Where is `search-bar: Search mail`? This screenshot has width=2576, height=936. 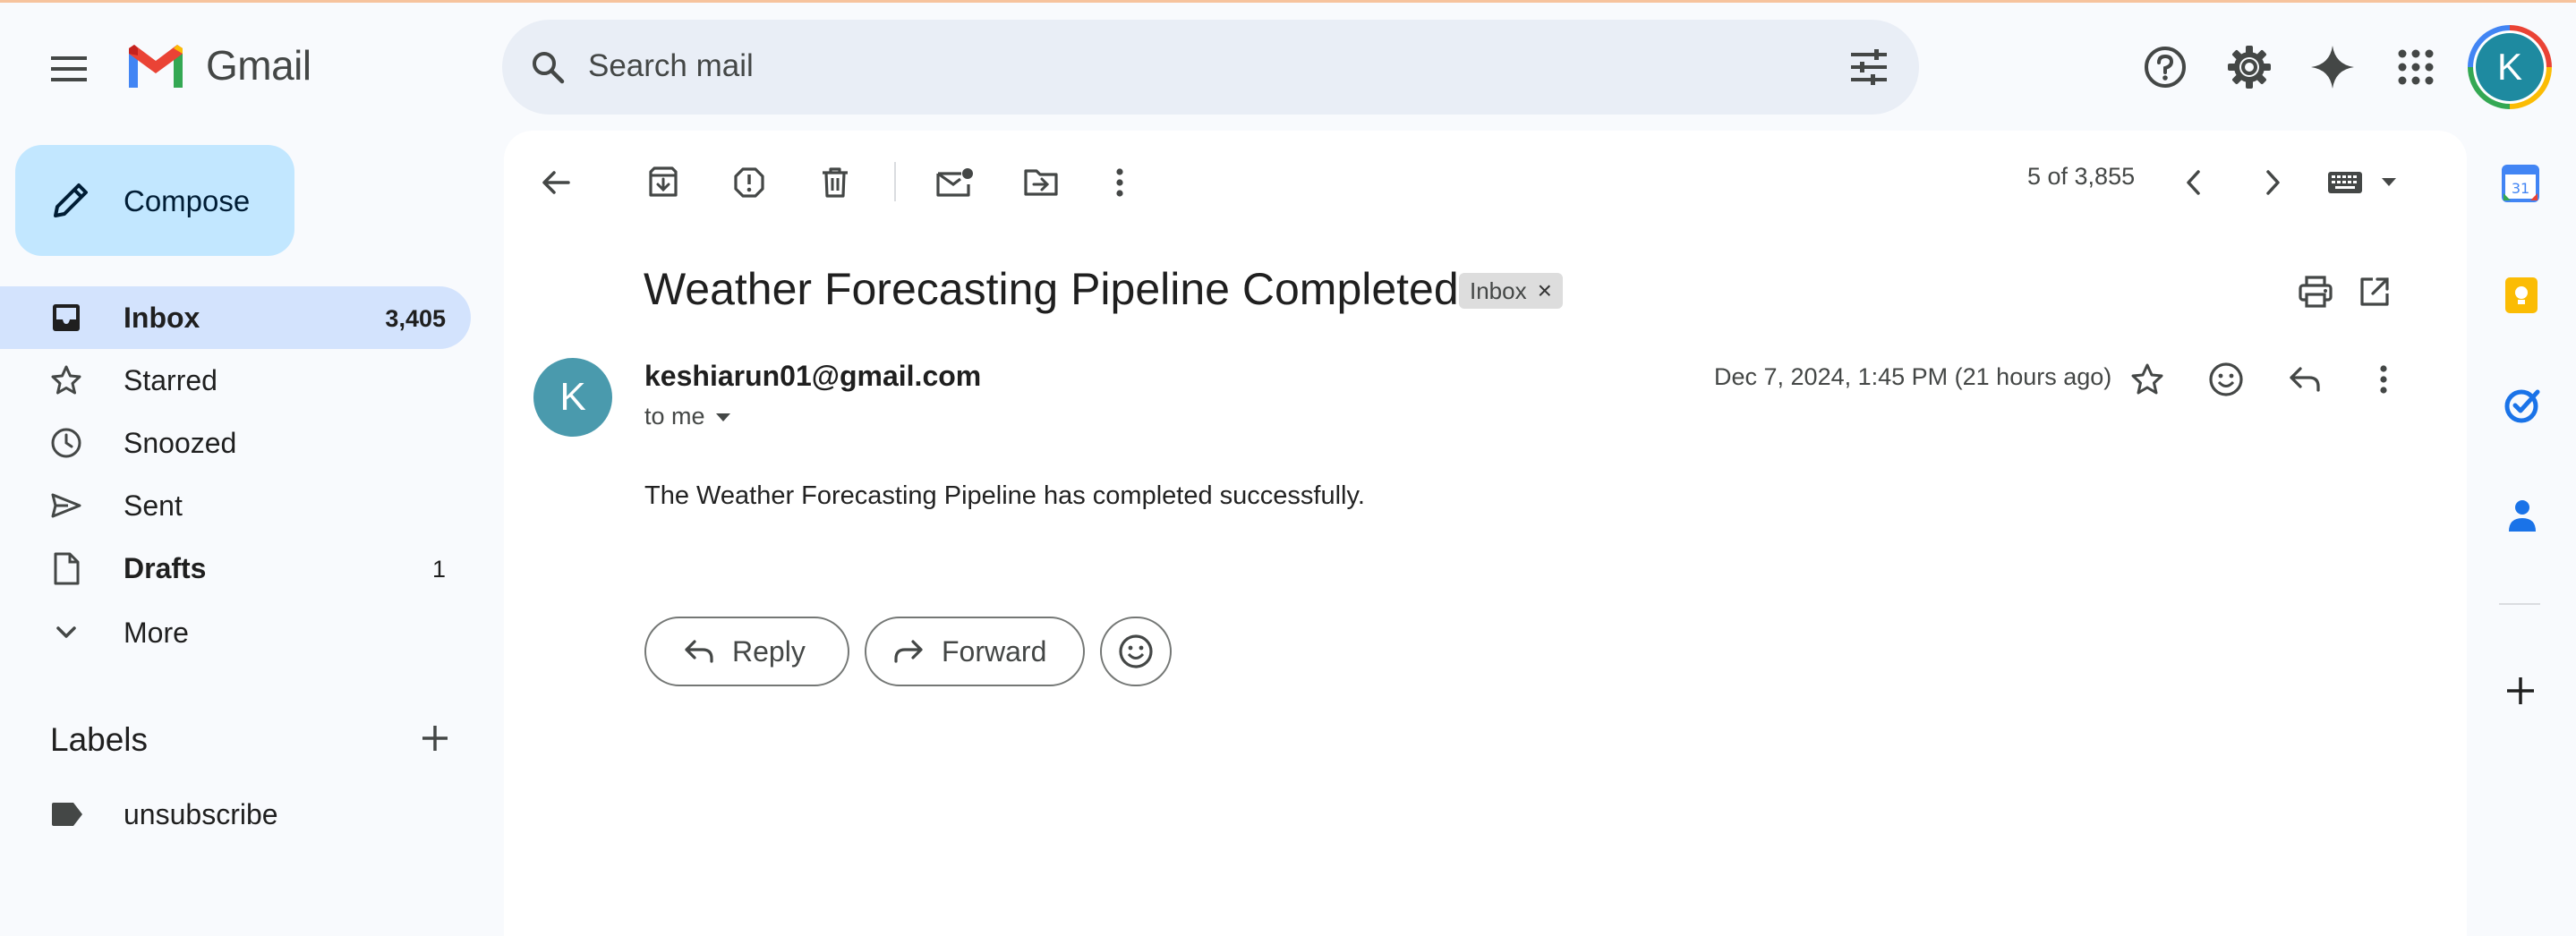
search-bar: Search mail is located at coordinates (1210, 67).